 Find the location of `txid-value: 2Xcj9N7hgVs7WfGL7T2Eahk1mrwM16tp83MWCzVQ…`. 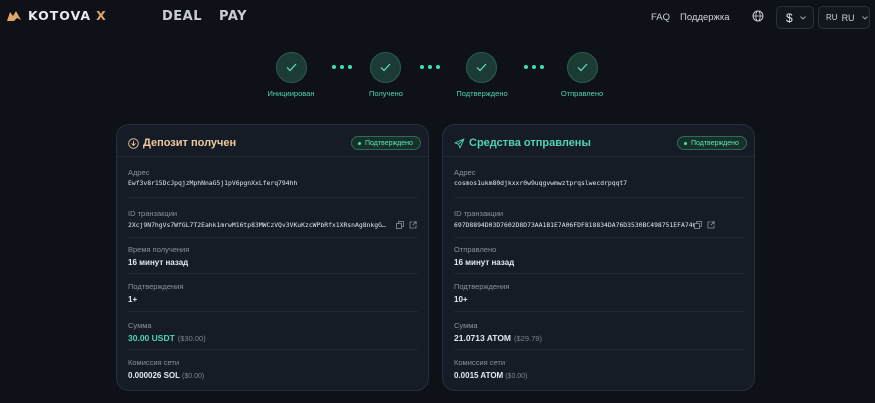

txid-value: 2Xcj9N7hgVs7WfGL7T2Eahk1mrwM16tp83MWCzVQ… is located at coordinates (258, 225).